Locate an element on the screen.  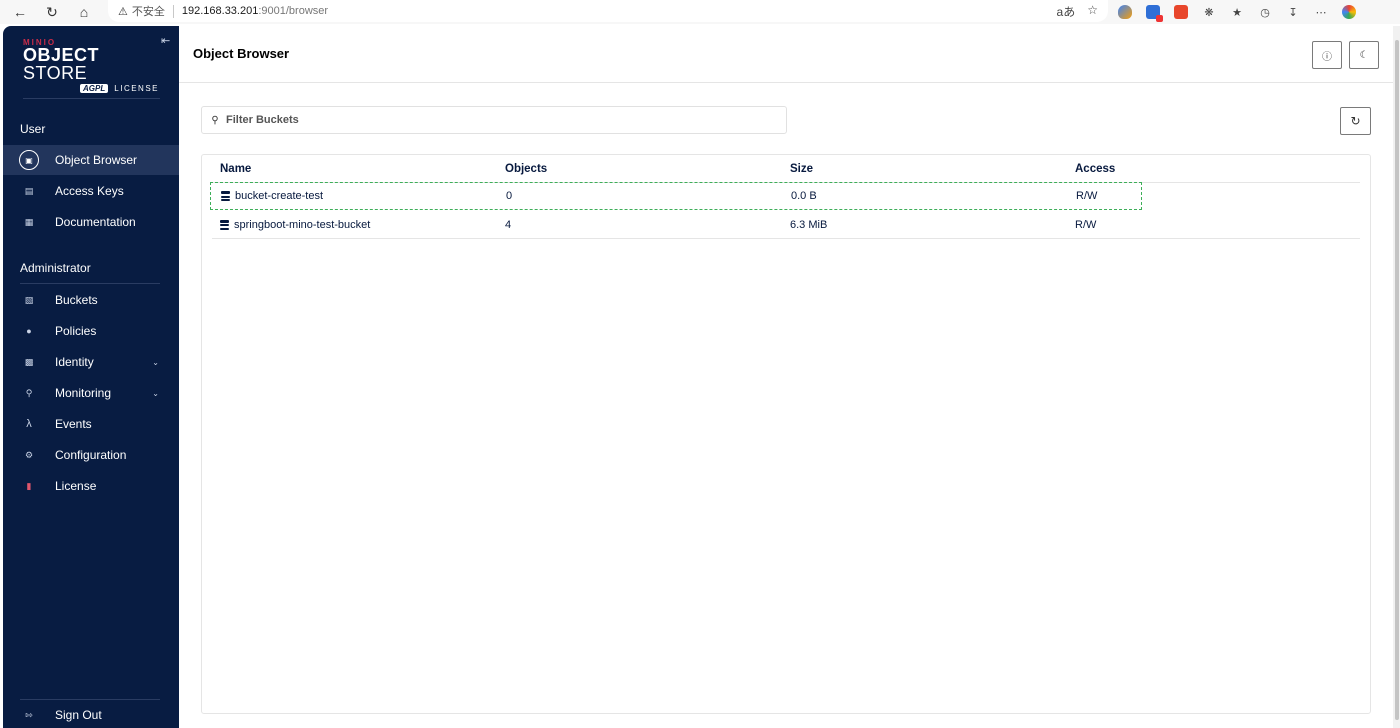
sidebar-item-monitoring: ⚲ Monitoring ⌄ is located at coordinates (91, 393).